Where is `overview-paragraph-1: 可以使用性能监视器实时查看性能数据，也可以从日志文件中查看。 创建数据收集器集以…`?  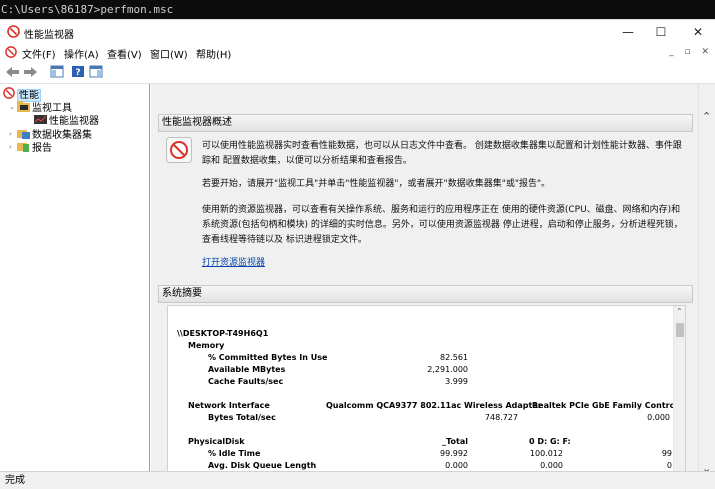
overview-paragraph-1: 可以使用性能监视器实时查看性能数据，也可以从日志文件中查看。 创建数据收集器集以… is located at coordinates (442, 153).